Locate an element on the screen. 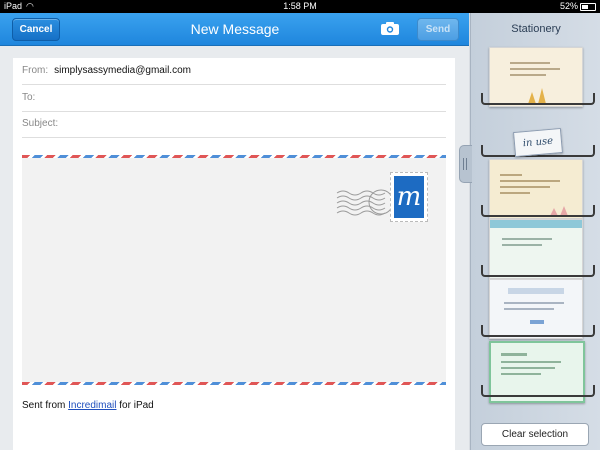  signature-prefix: Sent from is located at coordinates (44, 405).